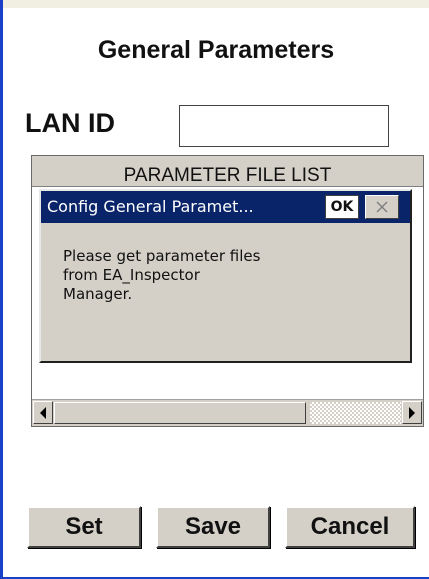  Describe the element at coordinates (84, 527) in the screenshot. I see `set-button: Set` at that location.